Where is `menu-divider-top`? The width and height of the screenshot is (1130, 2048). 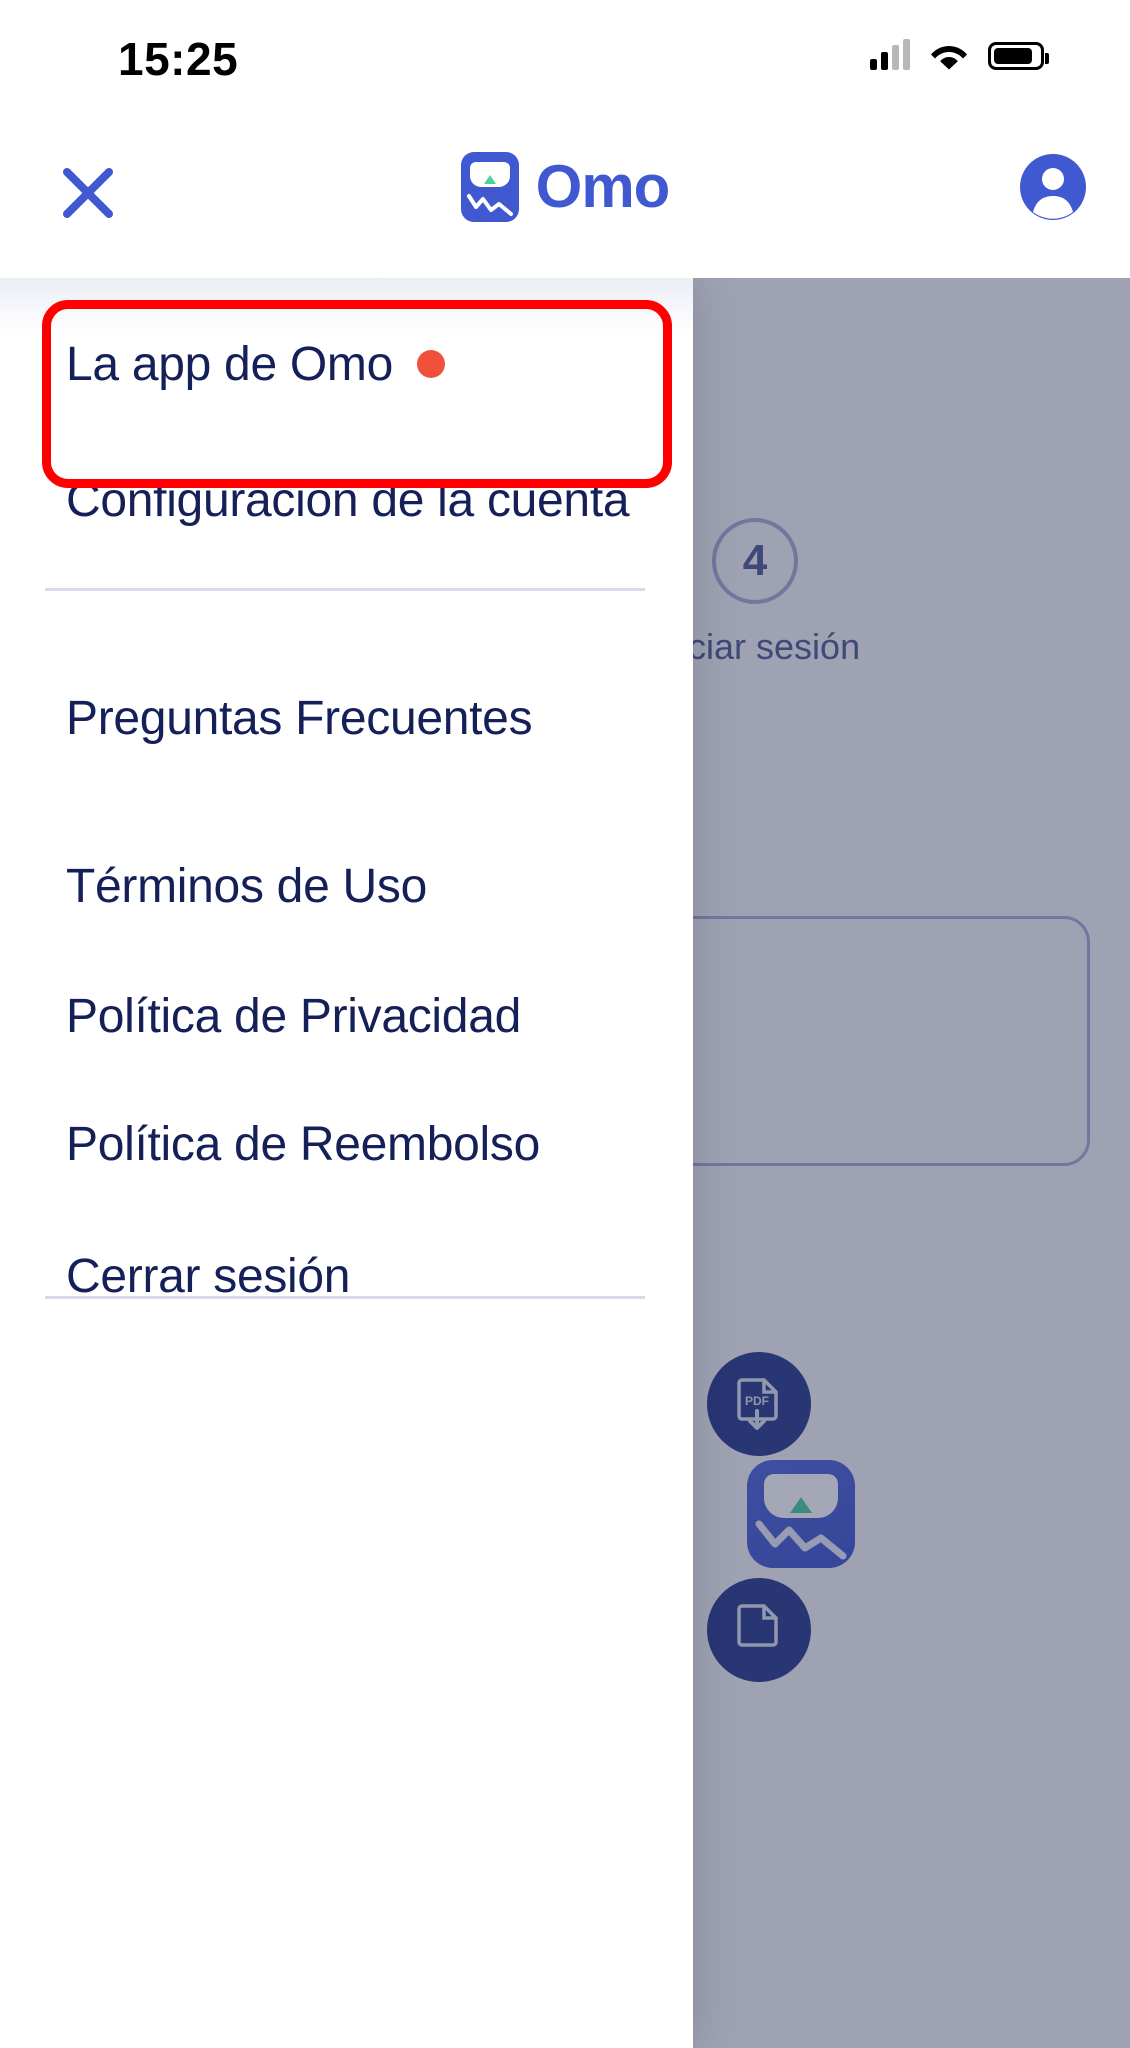
menu-divider-top is located at coordinates (345, 589).